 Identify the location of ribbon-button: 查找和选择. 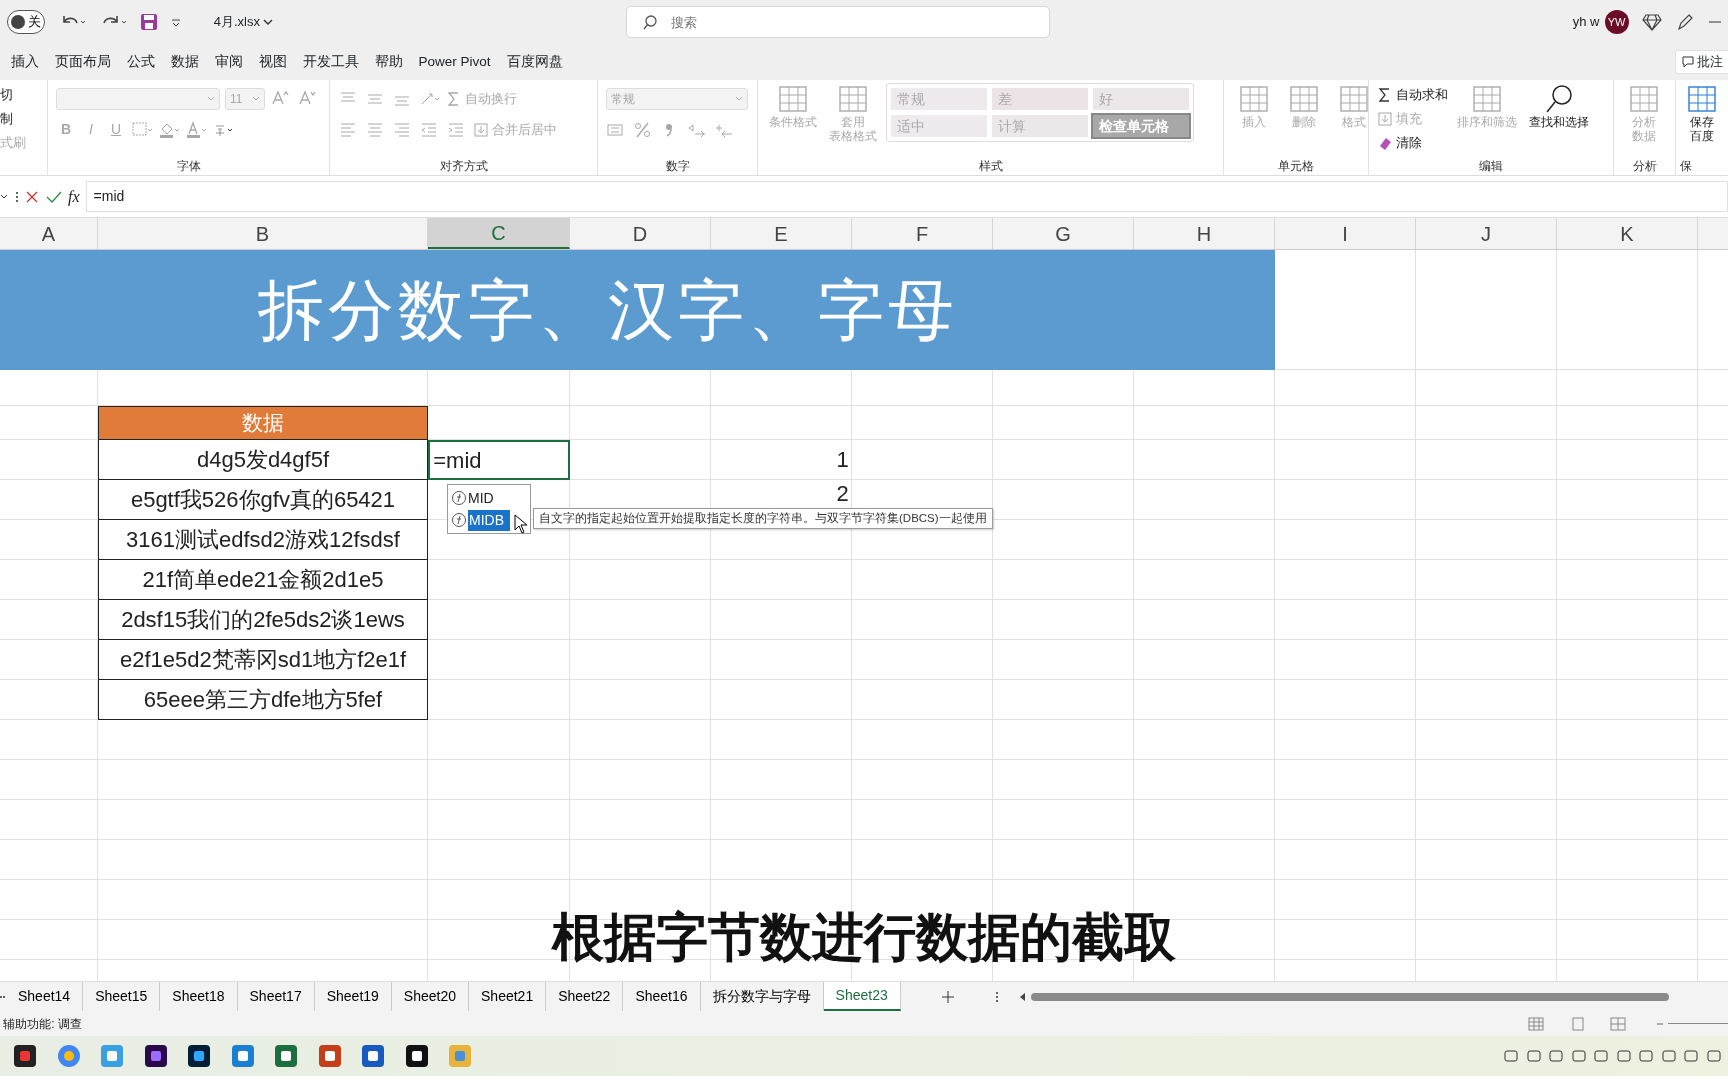
(1559, 106).